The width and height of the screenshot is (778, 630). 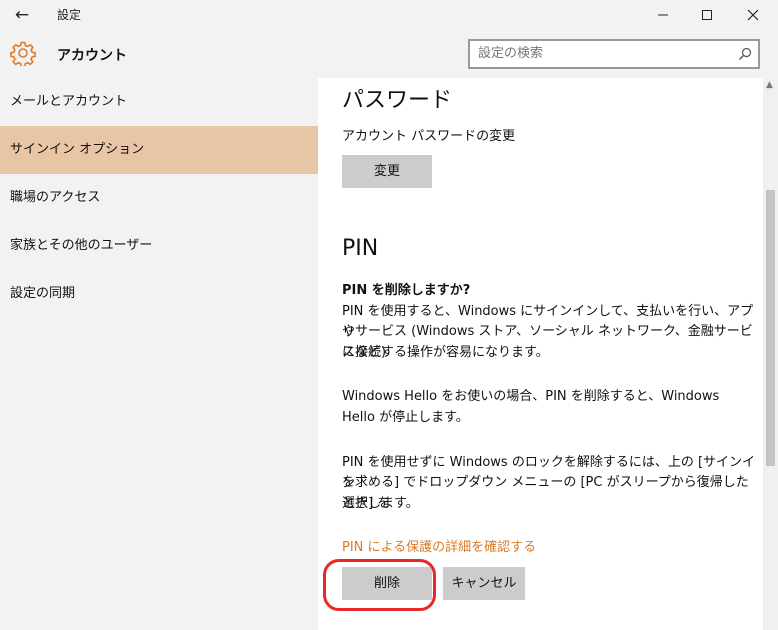 What do you see at coordinates (770, 328) in the screenshot?
I see `scrollbar-thumb` at bounding box center [770, 328].